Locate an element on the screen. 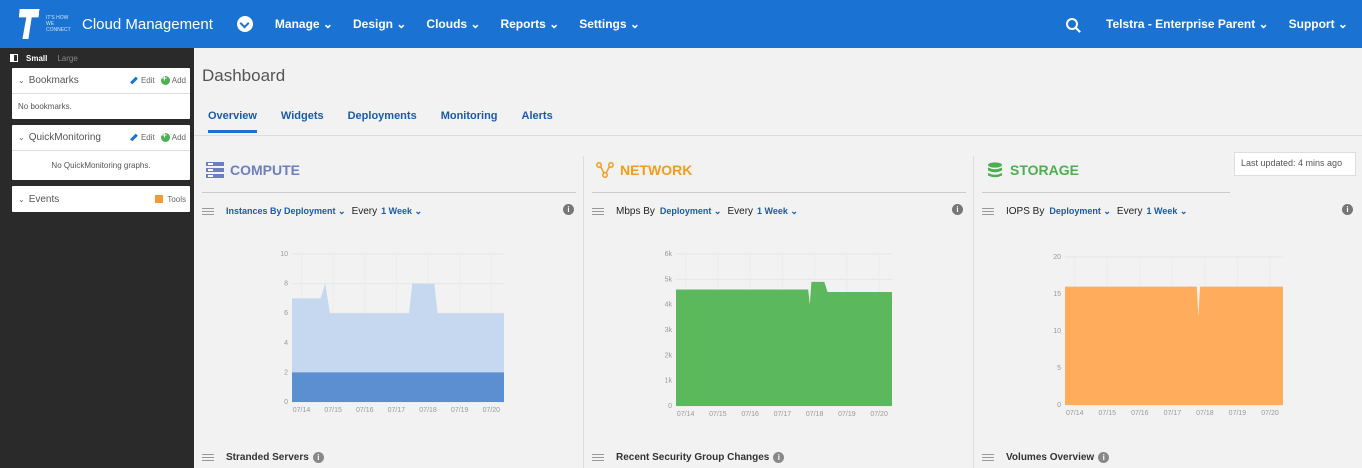 The height and width of the screenshot is (468, 1362). security-group-changes-title: Recent Security Group Changes is located at coordinates (693, 457).